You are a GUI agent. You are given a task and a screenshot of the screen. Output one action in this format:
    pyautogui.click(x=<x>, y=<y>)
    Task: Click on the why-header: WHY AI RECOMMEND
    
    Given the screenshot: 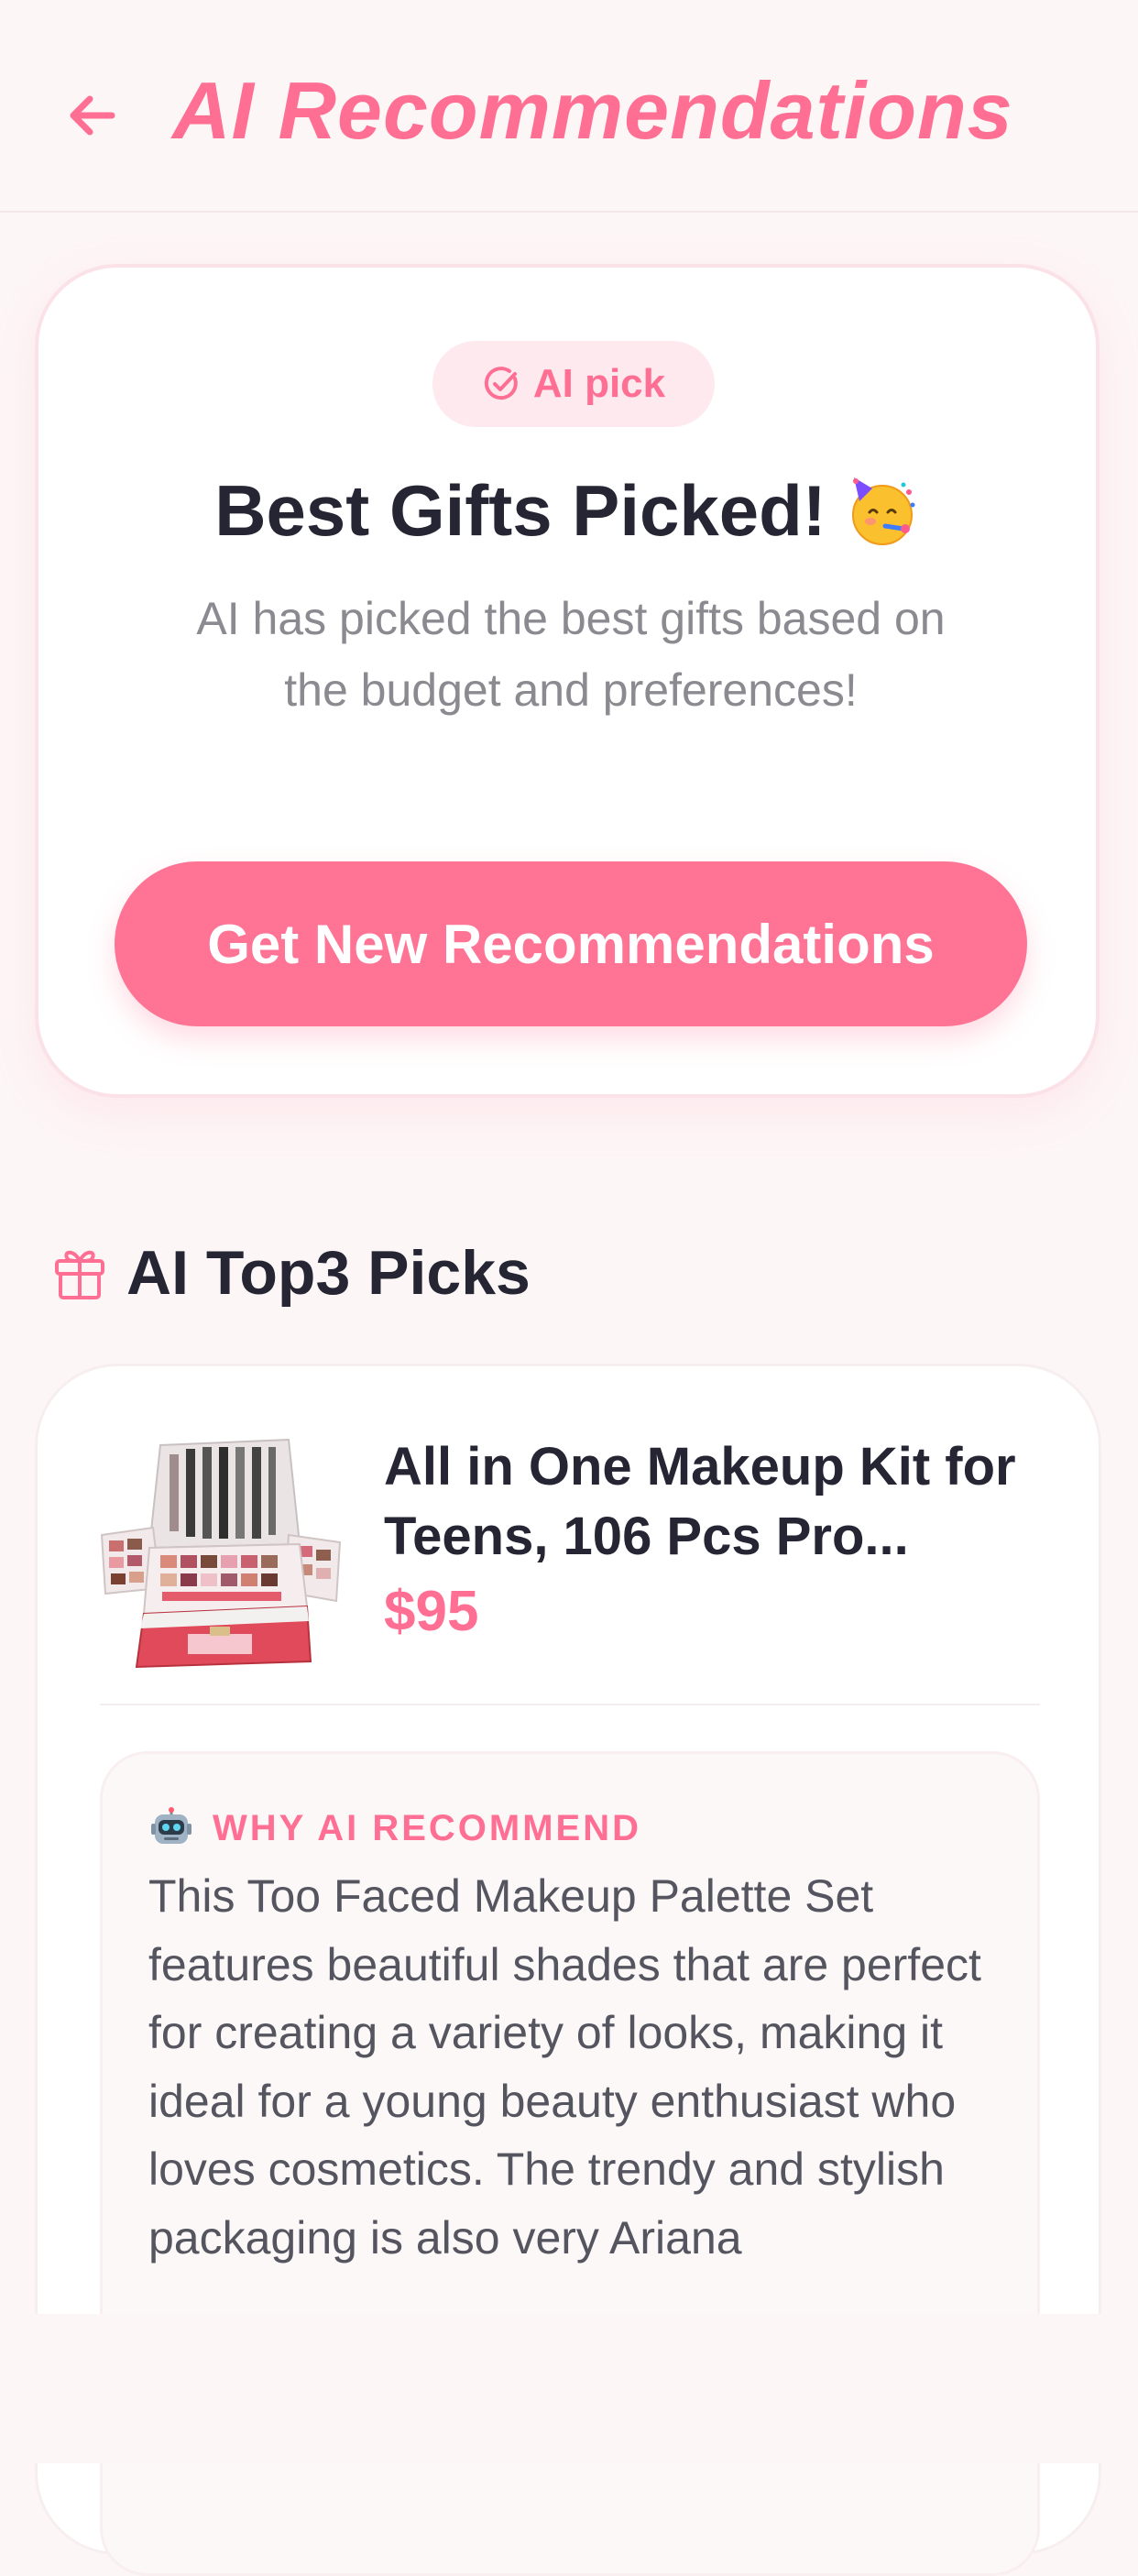 What is the action you would take?
    pyautogui.click(x=395, y=1828)
    